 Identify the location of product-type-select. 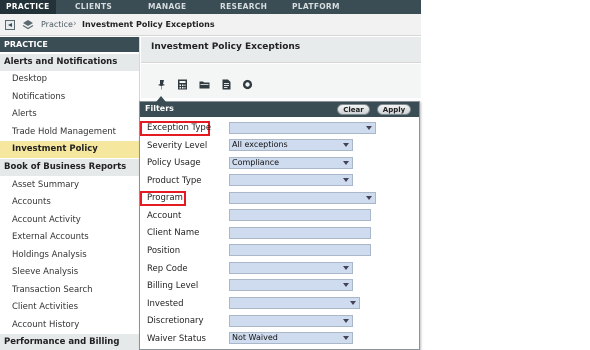
(291, 180).